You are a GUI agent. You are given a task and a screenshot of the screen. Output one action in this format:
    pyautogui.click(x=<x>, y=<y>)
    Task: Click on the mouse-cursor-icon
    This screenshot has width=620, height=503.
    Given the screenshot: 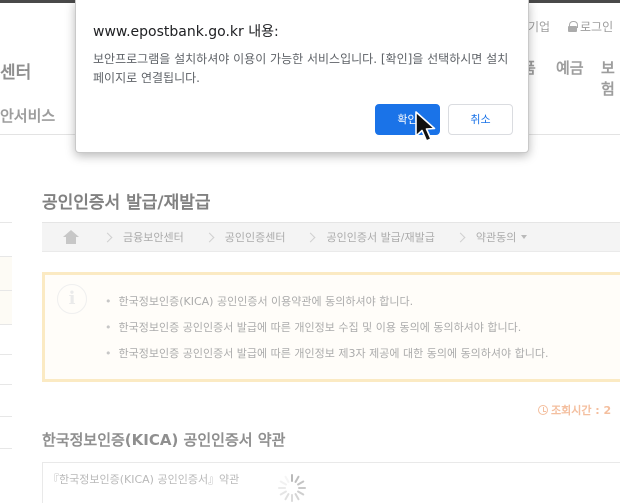 What is the action you would take?
    pyautogui.click(x=425, y=126)
    